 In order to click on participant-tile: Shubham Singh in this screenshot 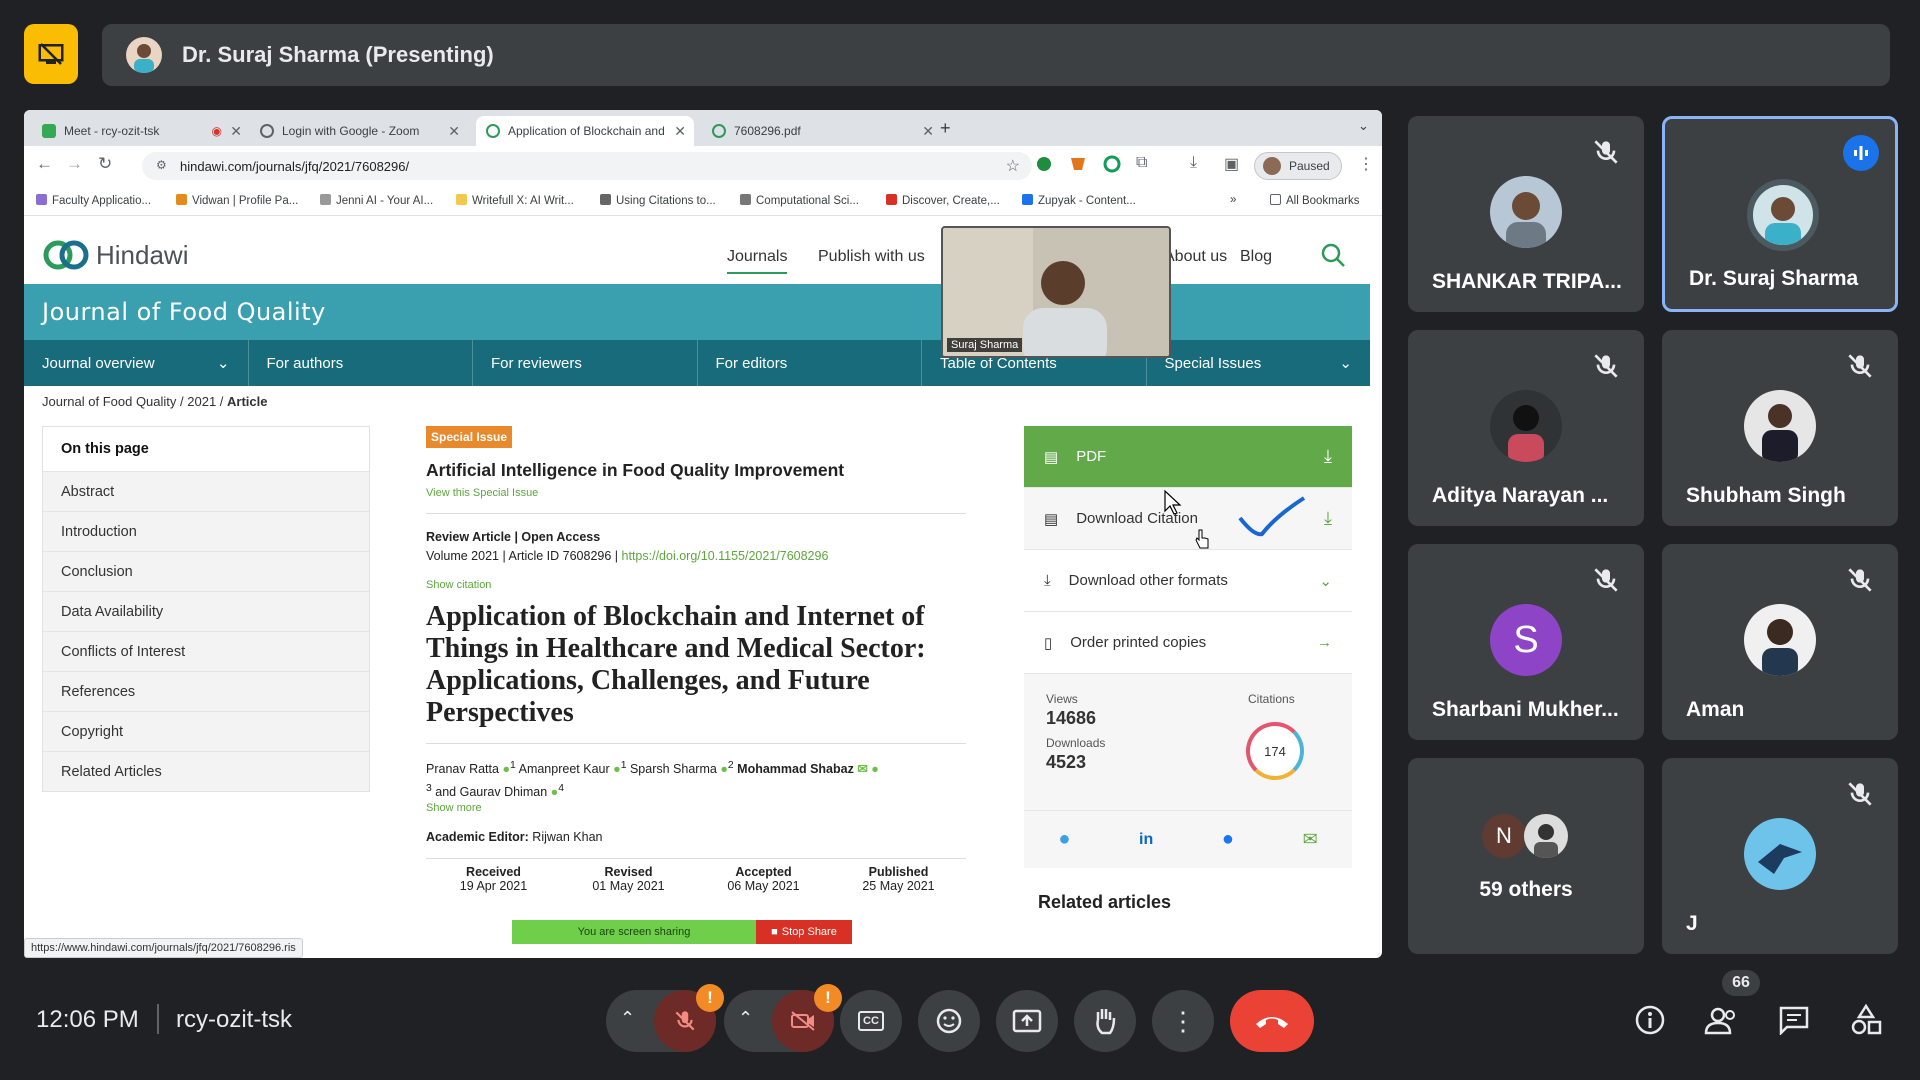, I will do `click(1780, 428)`.